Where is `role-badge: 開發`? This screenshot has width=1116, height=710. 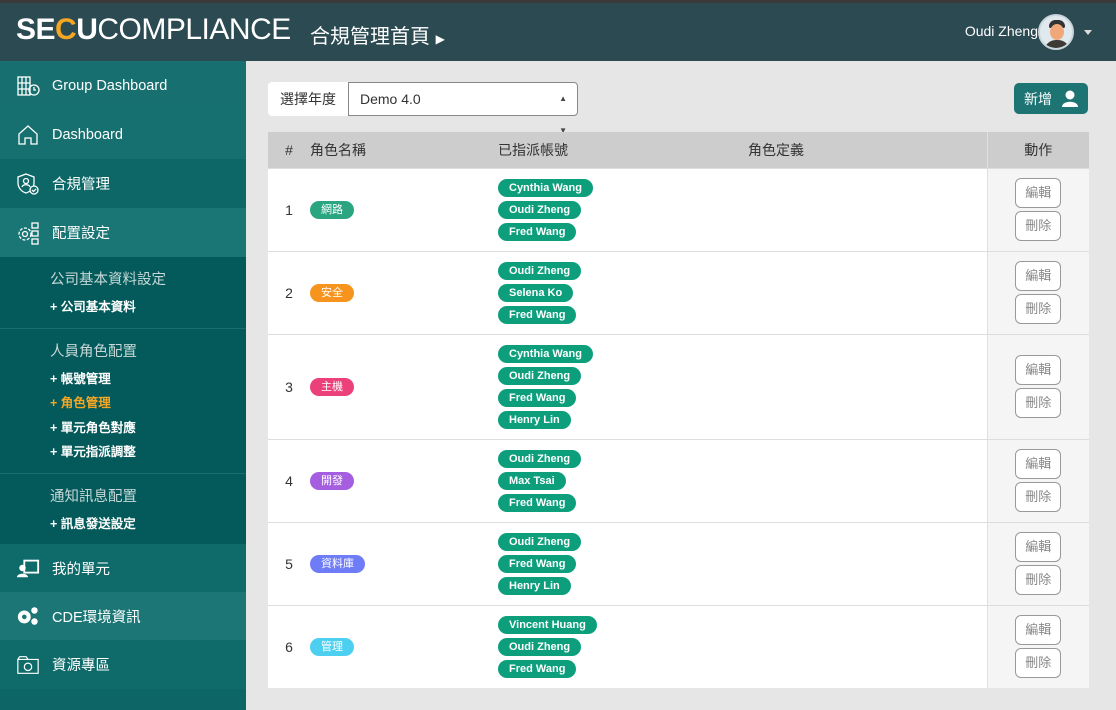
role-badge: 開發 is located at coordinates (332, 481).